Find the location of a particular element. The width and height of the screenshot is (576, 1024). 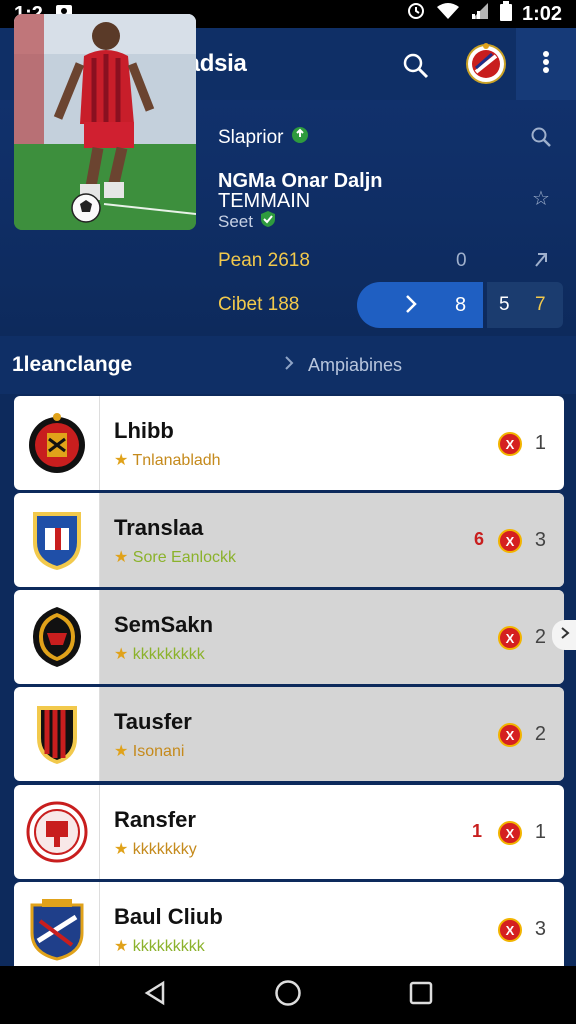

hero-line-3: Seet is located at coordinates (247, 221).